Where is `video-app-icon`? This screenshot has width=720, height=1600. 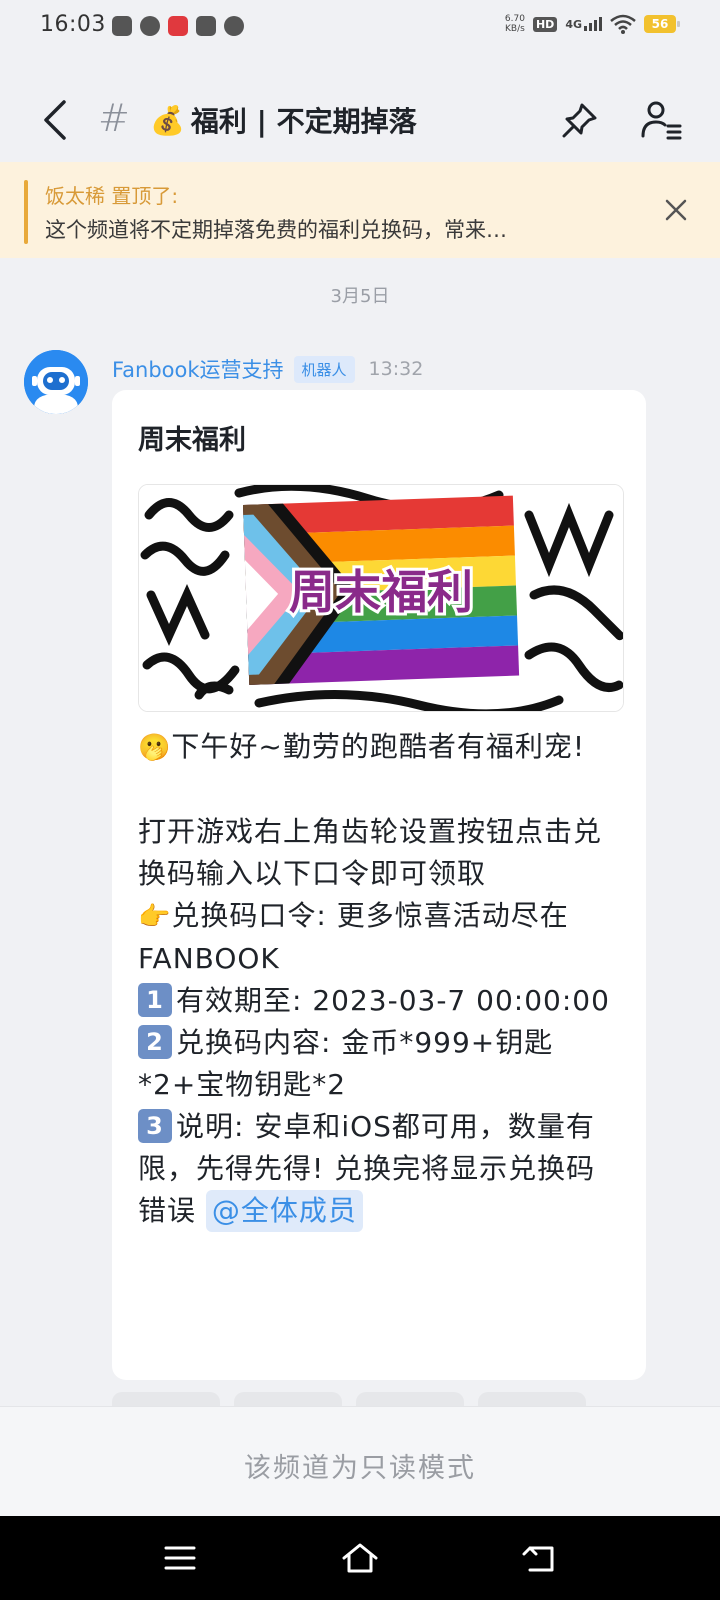 video-app-icon is located at coordinates (178, 26).